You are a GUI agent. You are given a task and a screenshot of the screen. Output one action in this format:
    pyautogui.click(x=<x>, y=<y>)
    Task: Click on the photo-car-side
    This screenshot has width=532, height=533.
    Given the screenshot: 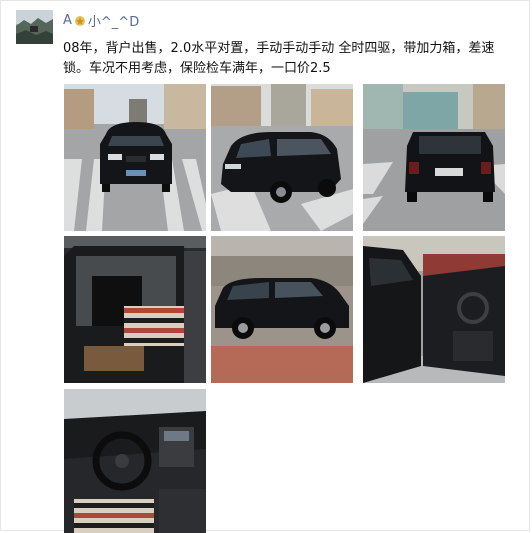 What is the action you would take?
    pyautogui.click(x=282, y=309)
    